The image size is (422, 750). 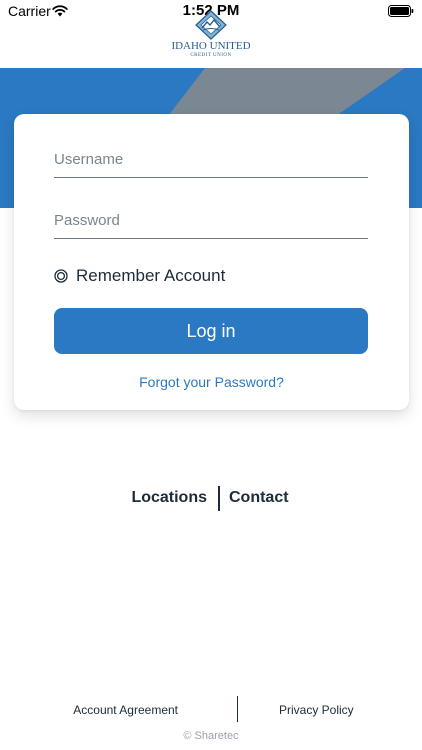 I want to click on brand-logo: IDAHO UNITED CREDIT UNION, so click(x=211, y=35).